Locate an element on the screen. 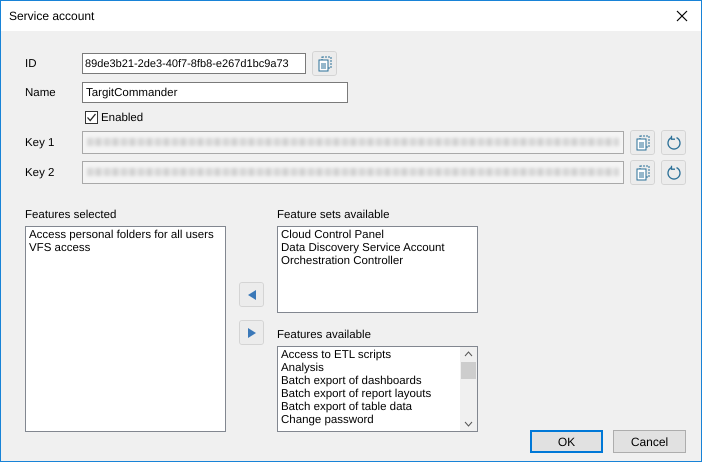  move-left-button is located at coordinates (251, 294).